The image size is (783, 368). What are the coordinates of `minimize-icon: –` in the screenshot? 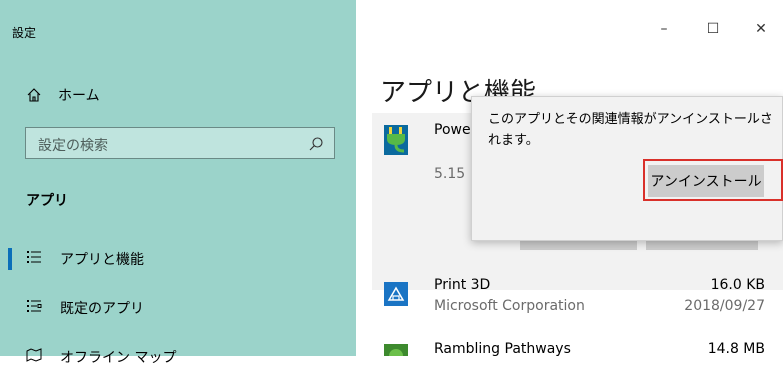 It's located at (664, 29).